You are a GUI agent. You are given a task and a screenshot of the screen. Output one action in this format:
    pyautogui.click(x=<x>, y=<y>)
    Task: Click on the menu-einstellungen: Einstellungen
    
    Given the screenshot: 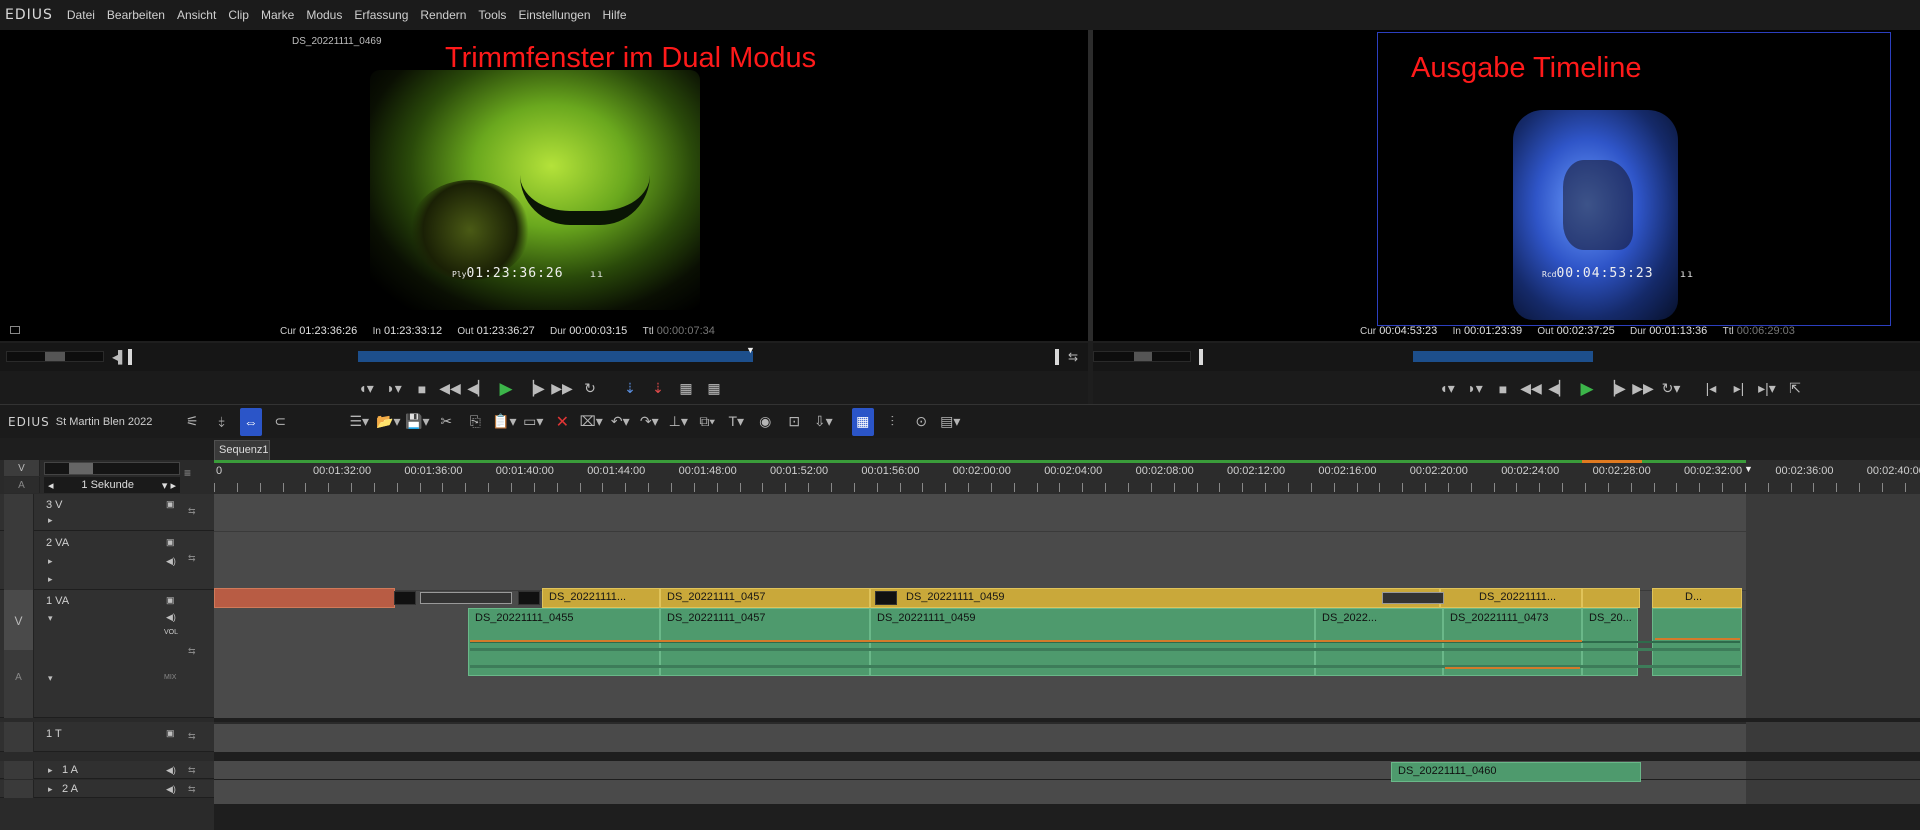 What is the action you would take?
    pyautogui.click(x=554, y=15)
    